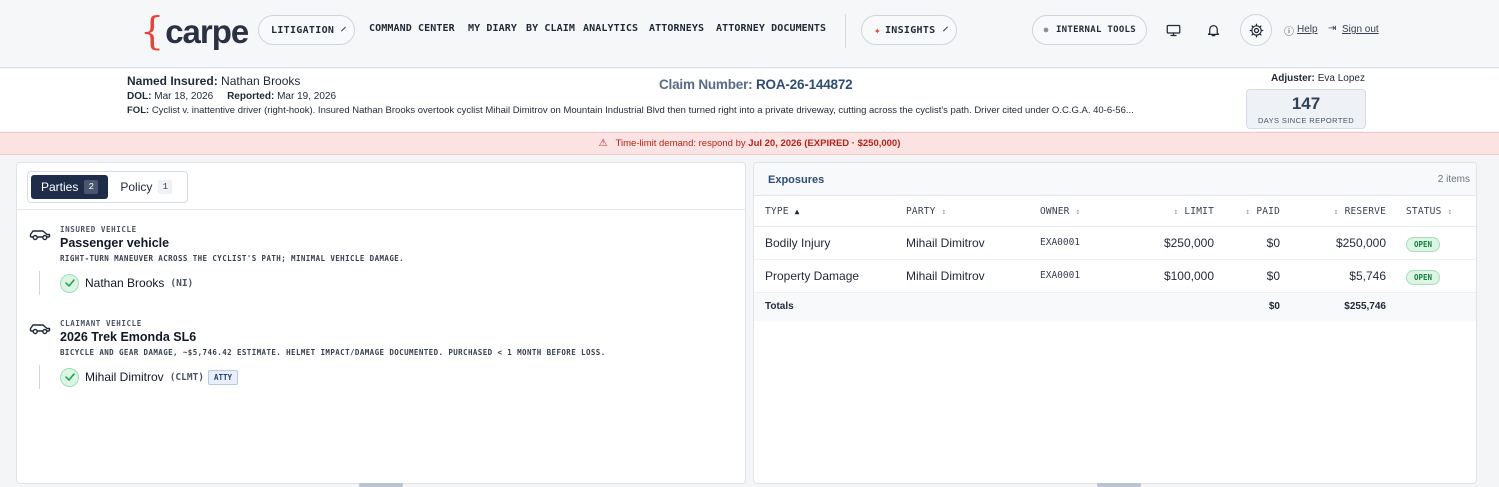 Image resolution: width=1499 pixels, height=487 pixels. Describe the element at coordinates (797, 211) in the screenshot. I see `sort-asc-icon: ▲` at that location.